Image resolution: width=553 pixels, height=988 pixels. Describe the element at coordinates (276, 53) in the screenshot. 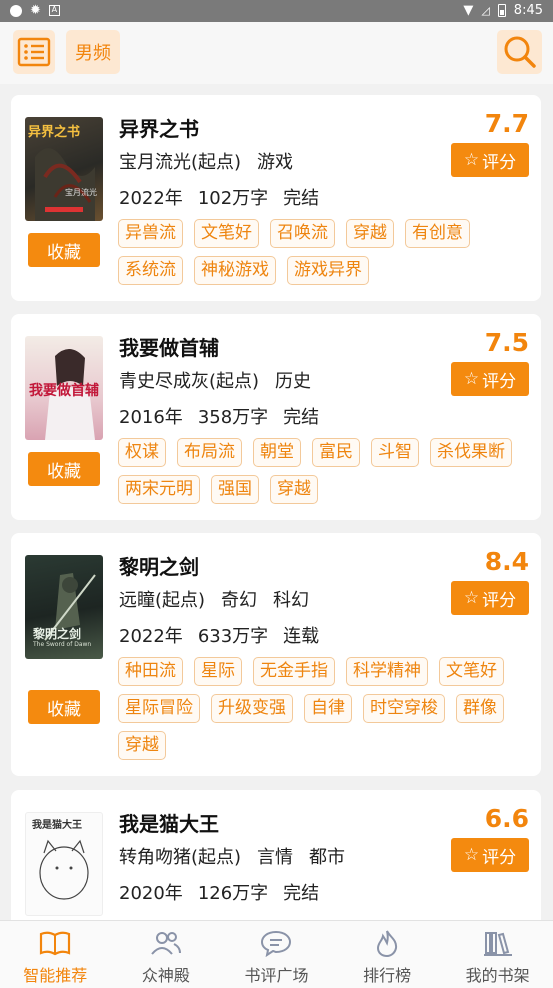

I see `top-header: 男频` at that location.